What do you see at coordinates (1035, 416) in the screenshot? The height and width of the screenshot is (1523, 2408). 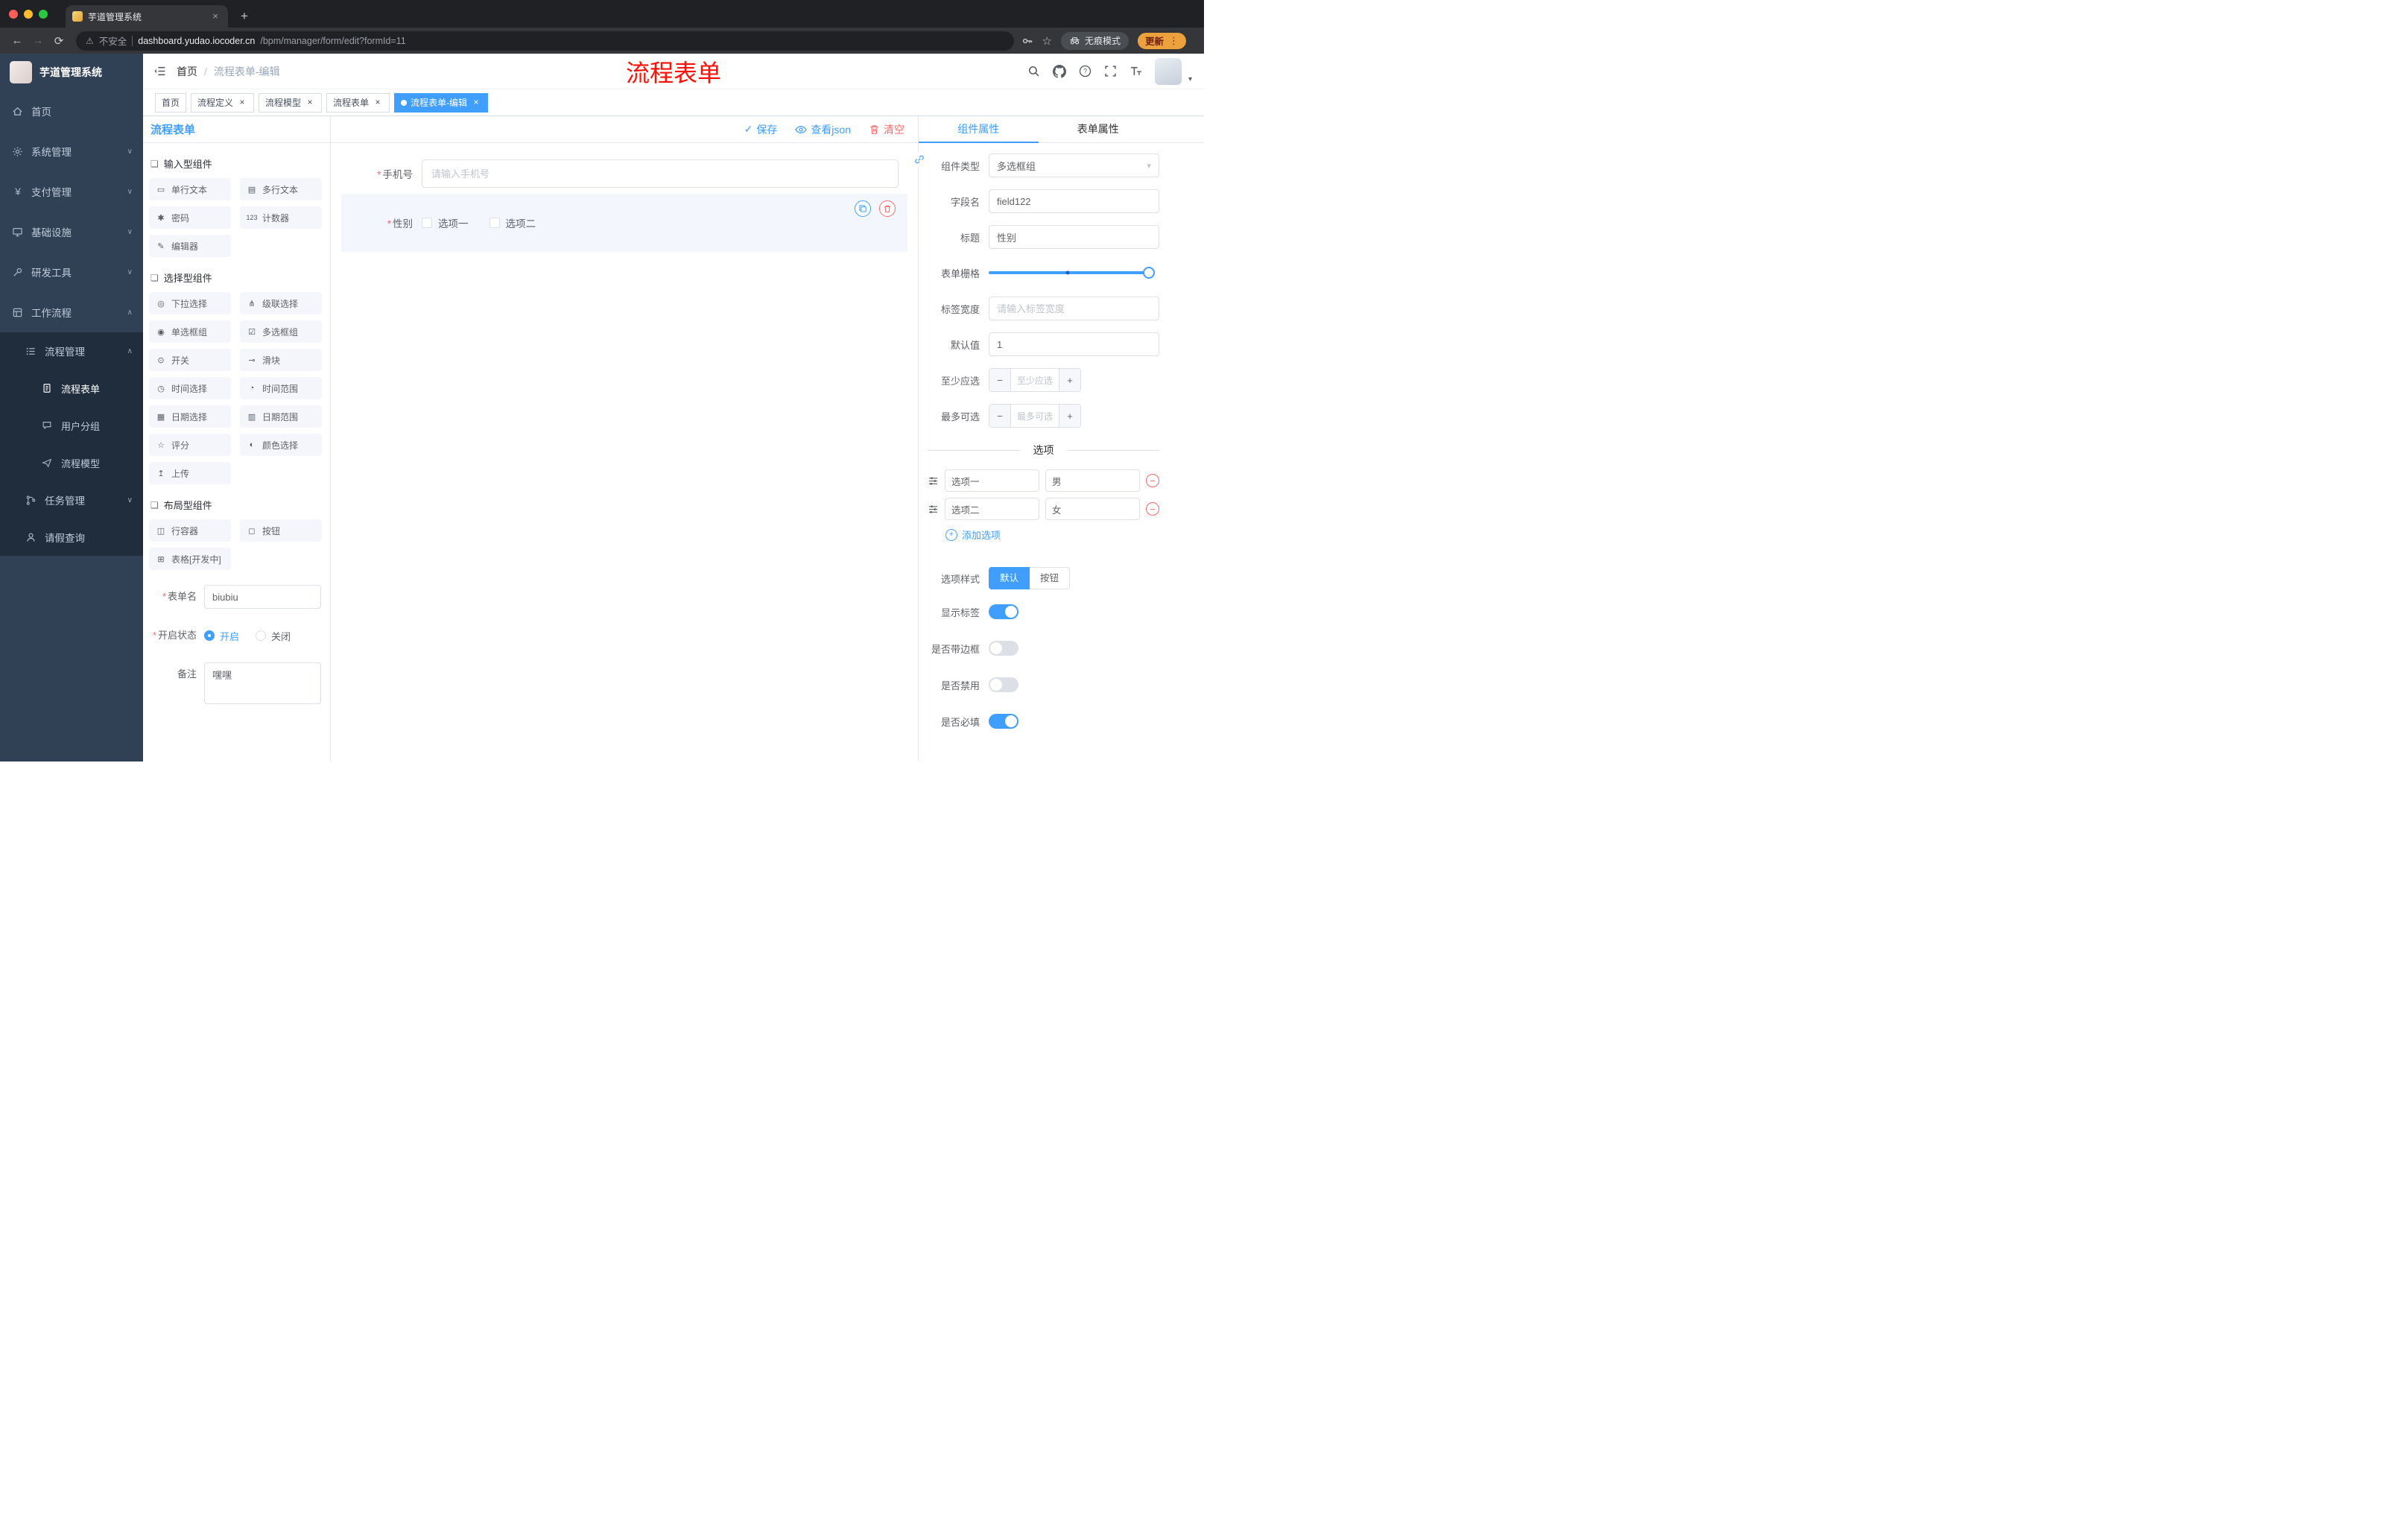 I see `max-select-input: 最多可选` at bounding box center [1035, 416].